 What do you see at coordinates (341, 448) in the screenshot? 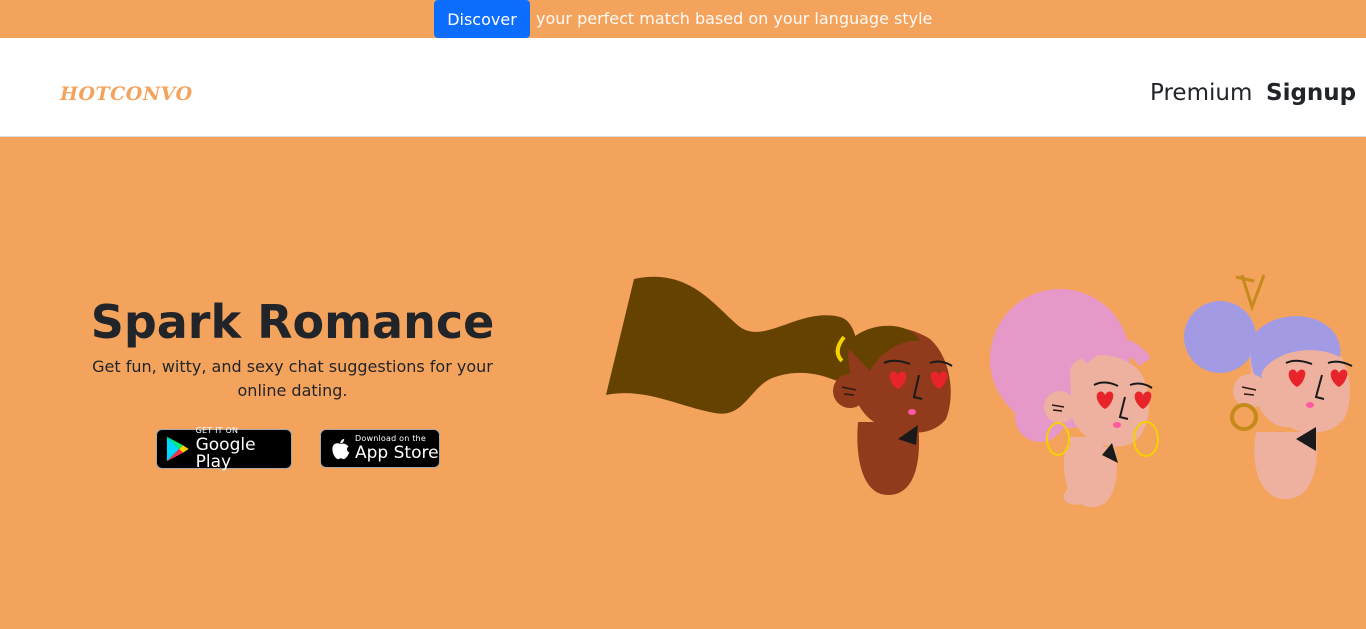
I see `apple-icon` at bounding box center [341, 448].